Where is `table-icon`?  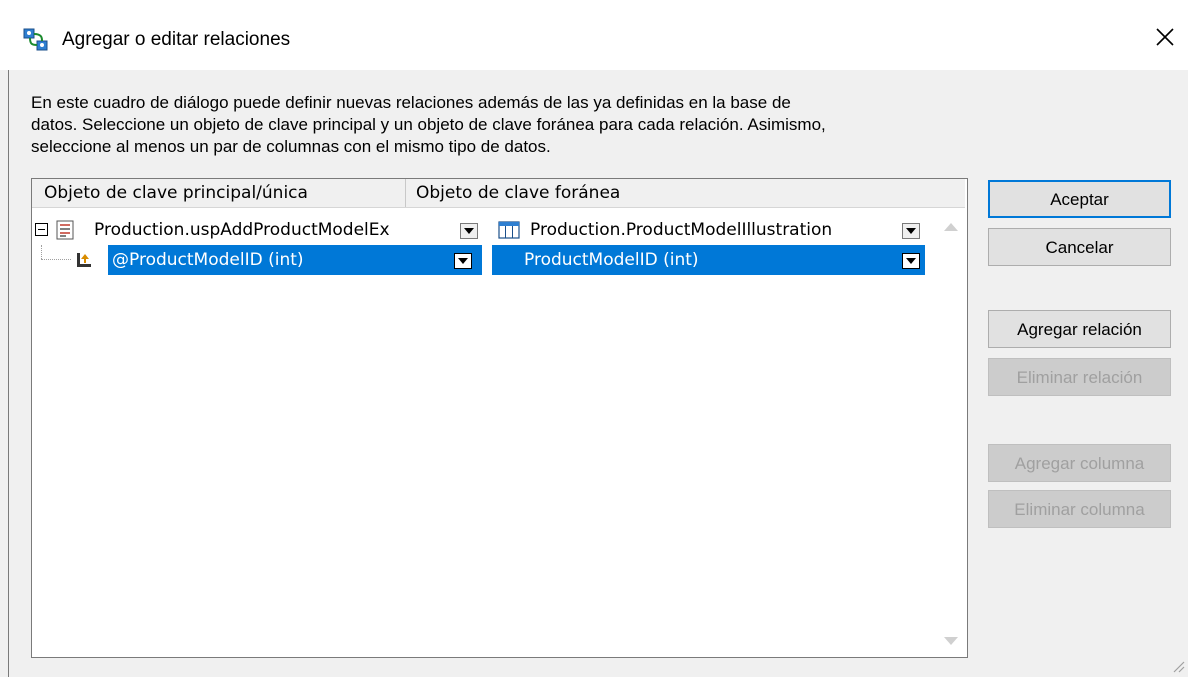
table-icon is located at coordinates (509, 230).